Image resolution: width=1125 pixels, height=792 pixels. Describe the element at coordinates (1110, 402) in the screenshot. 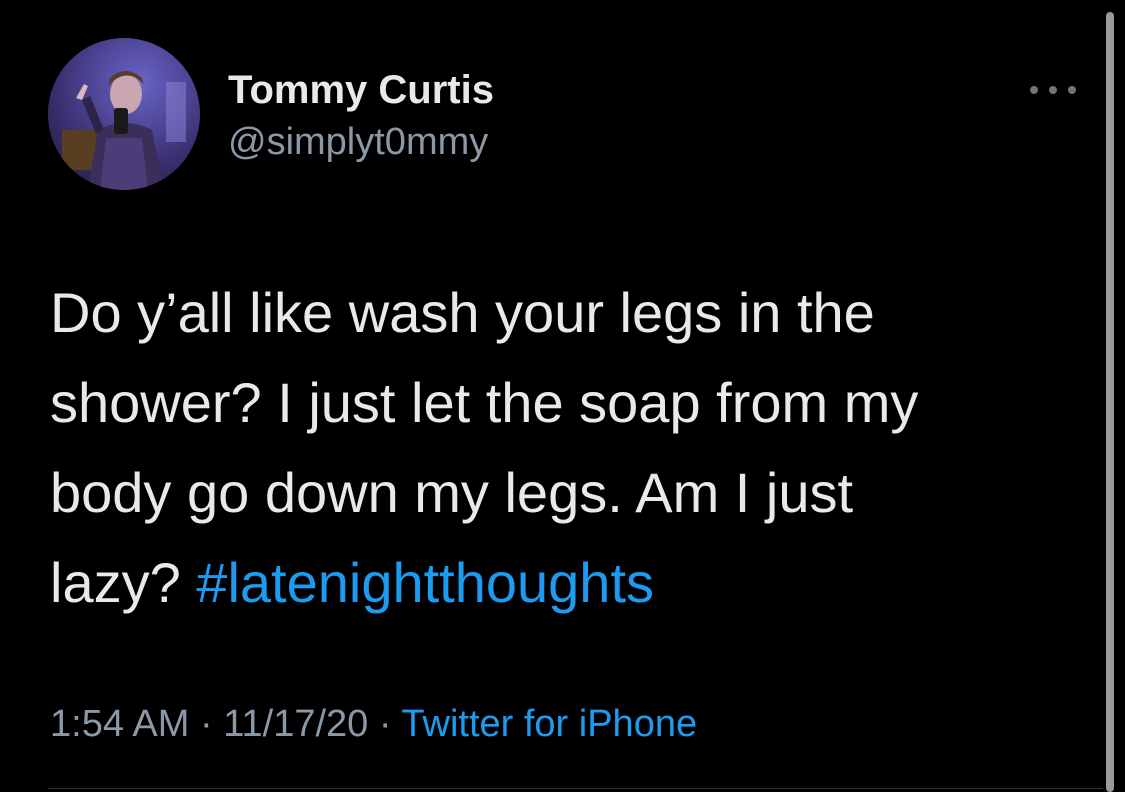

I see `scrollbar` at that location.